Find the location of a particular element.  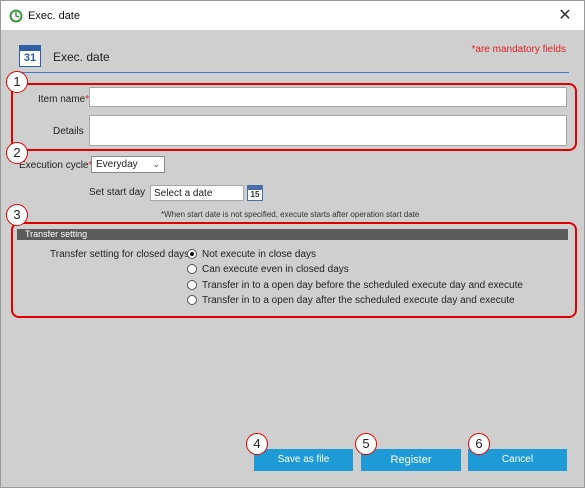

item-name-label: Item name* is located at coordinates (64, 99).